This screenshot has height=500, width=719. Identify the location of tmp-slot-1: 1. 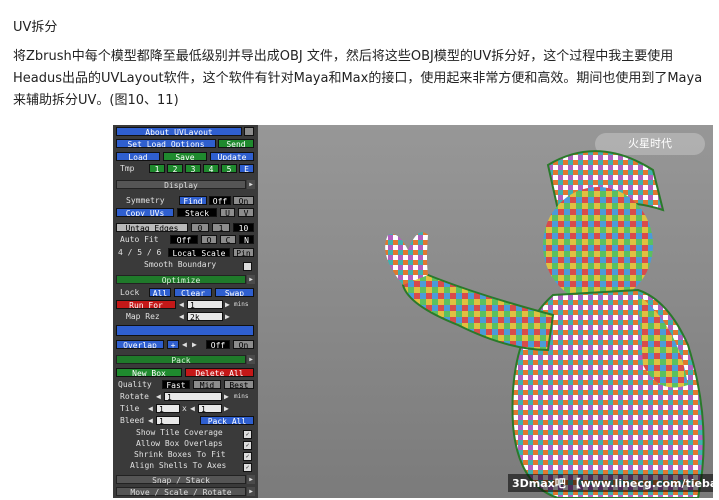
(157, 168).